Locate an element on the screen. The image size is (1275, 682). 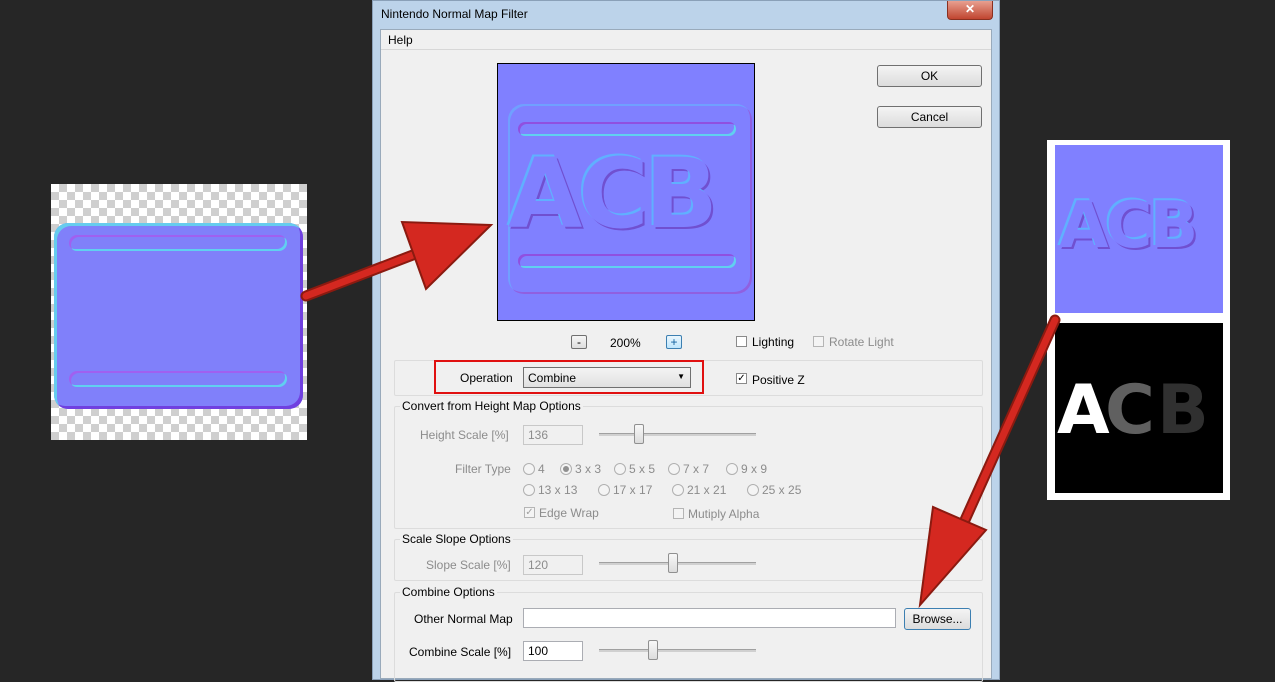
ok-button: OK is located at coordinates (929, 76).